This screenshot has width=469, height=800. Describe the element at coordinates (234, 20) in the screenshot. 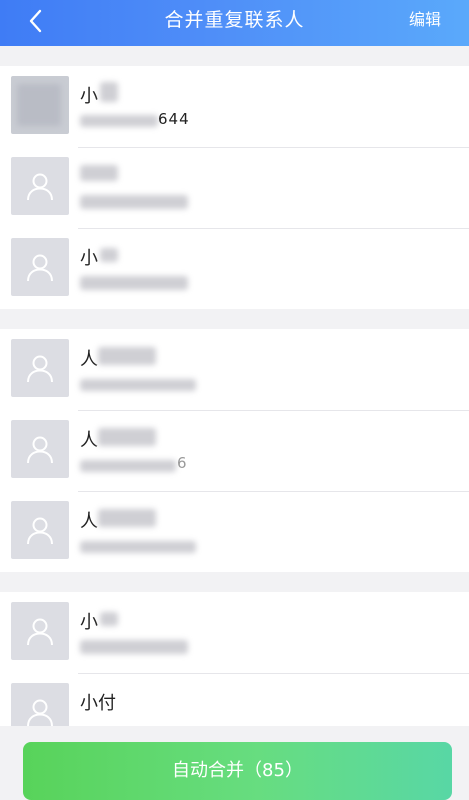

I see `page-title: 合并重复联系人` at that location.